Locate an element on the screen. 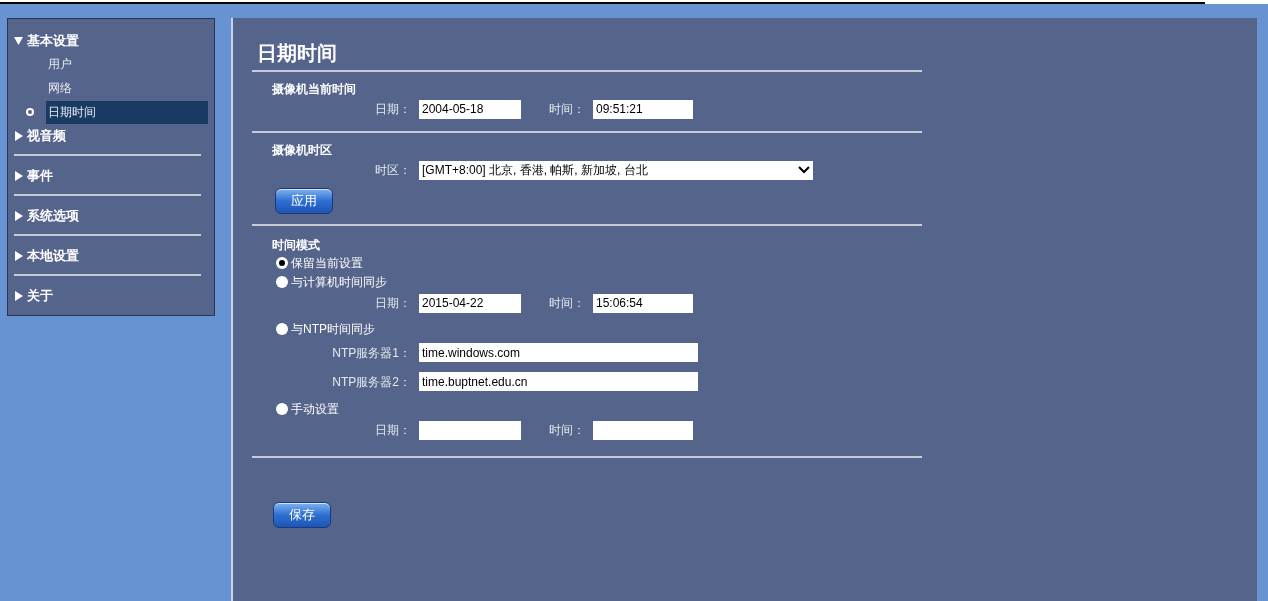 This screenshot has height=601, width=1268. action-button: 应用 is located at coordinates (304, 201).